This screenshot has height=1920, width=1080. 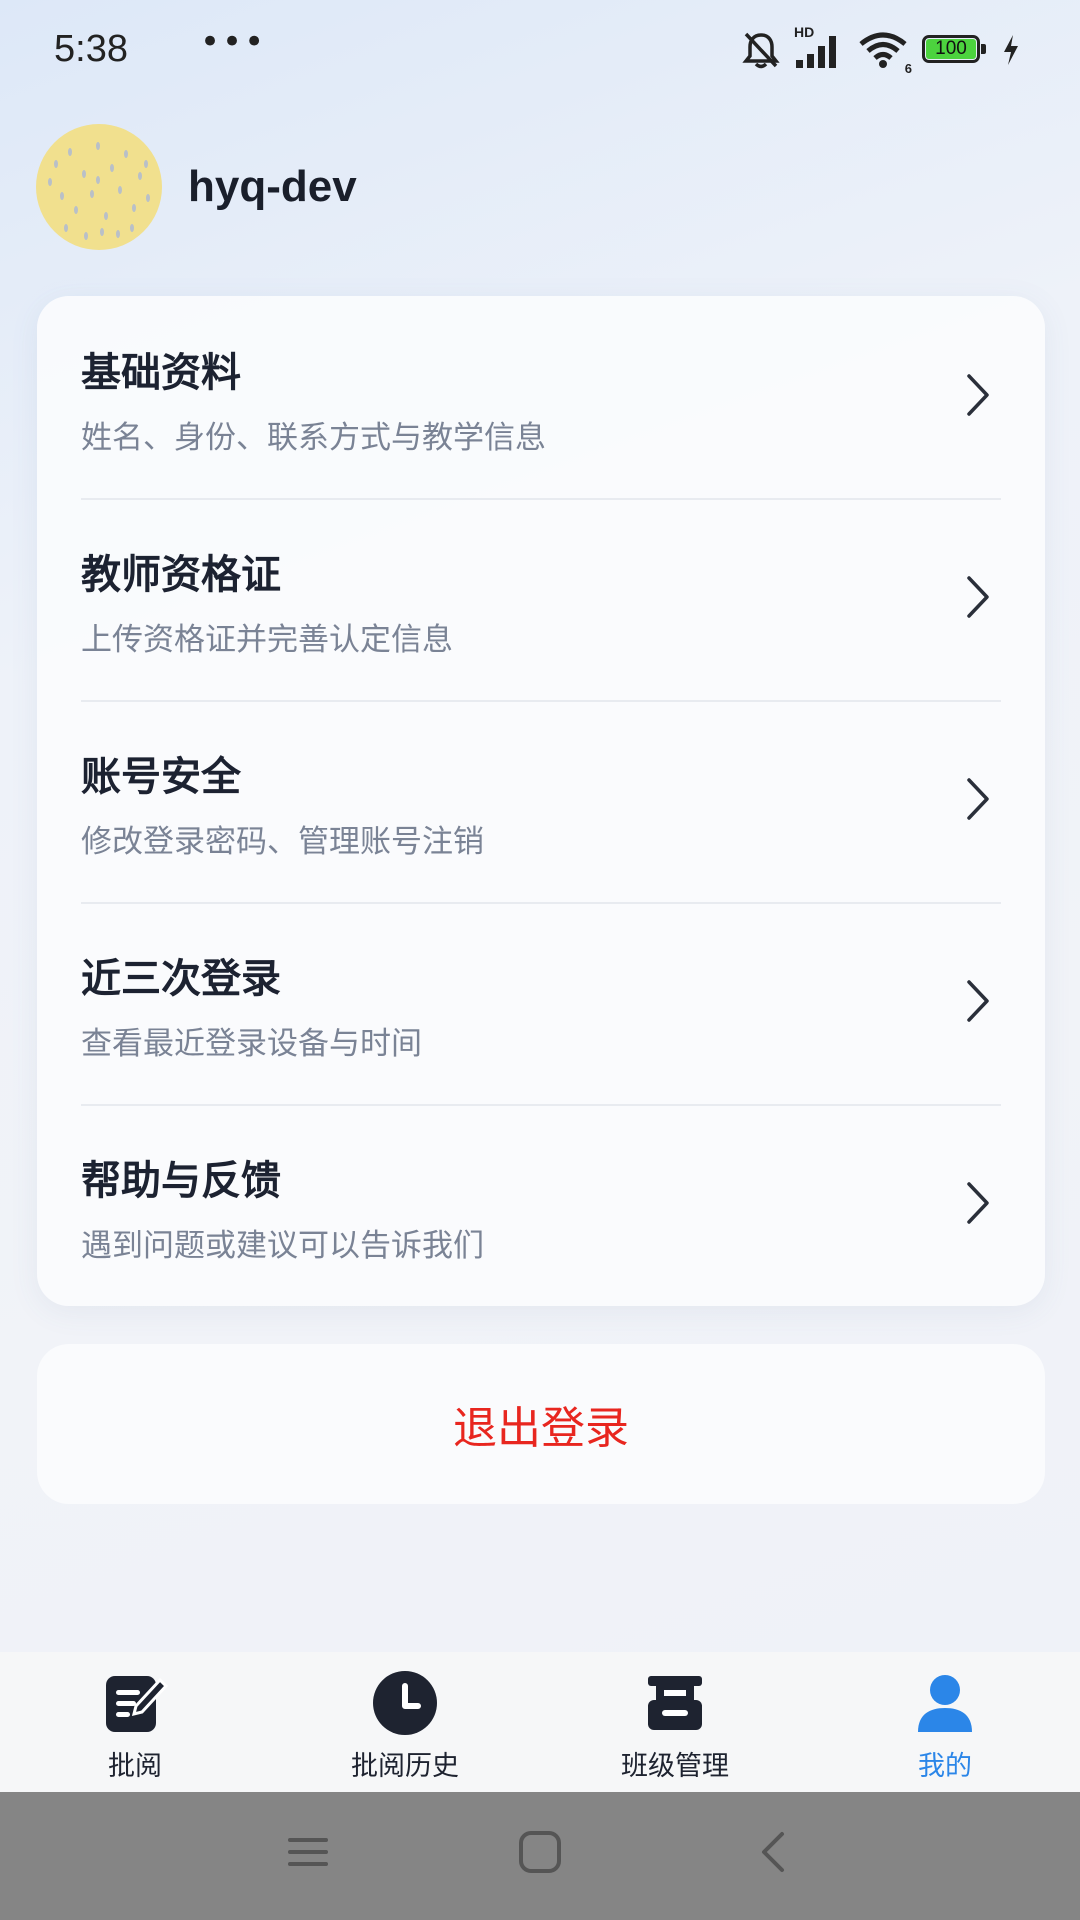 I want to click on profile-header: hyq-dev, so click(x=196, y=187).